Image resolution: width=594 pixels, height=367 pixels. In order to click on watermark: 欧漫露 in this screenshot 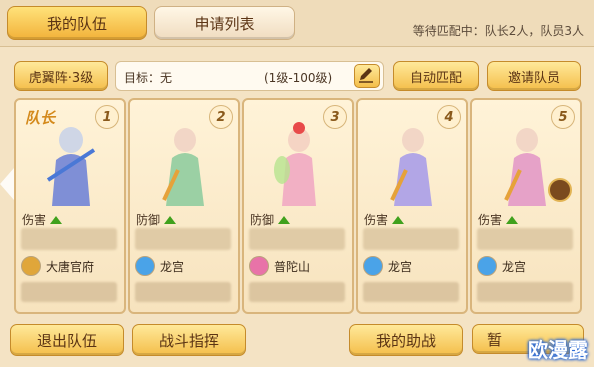, I will do `click(558, 350)`.